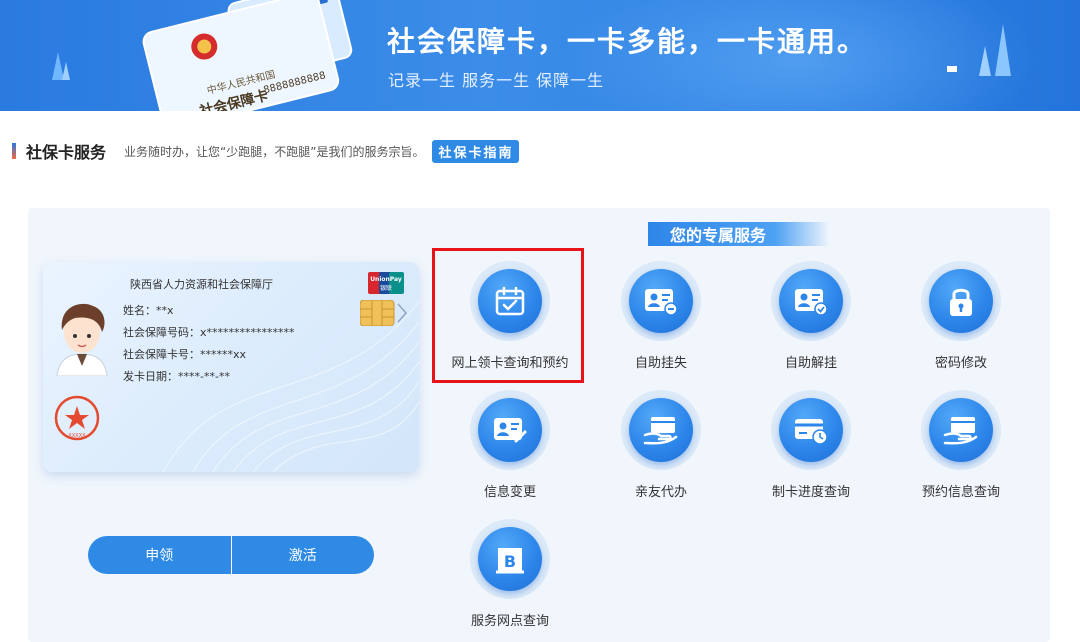 Image resolution: width=1080 pixels, height=642 pixels. Describe the element at coordinates (386, 279) in the screenshot. I see `svg-text: UnionPay` at that location.